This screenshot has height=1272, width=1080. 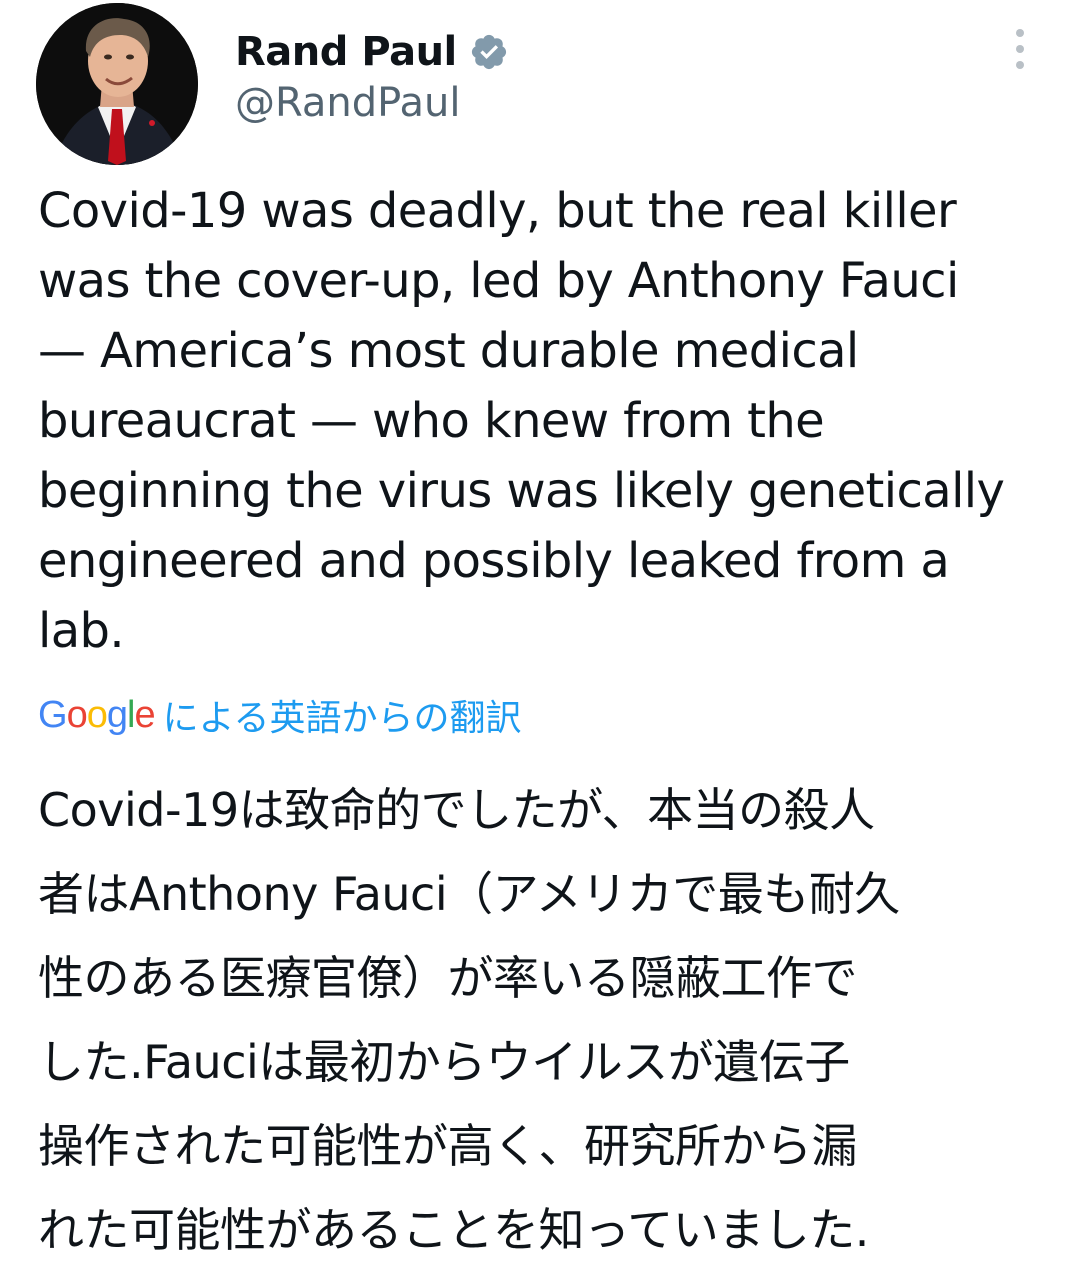 What do you see at coordinates (342, 715) in the screenshot?
I see `translation-label: による英語からの翻訳` at bounding box center [342, 715].